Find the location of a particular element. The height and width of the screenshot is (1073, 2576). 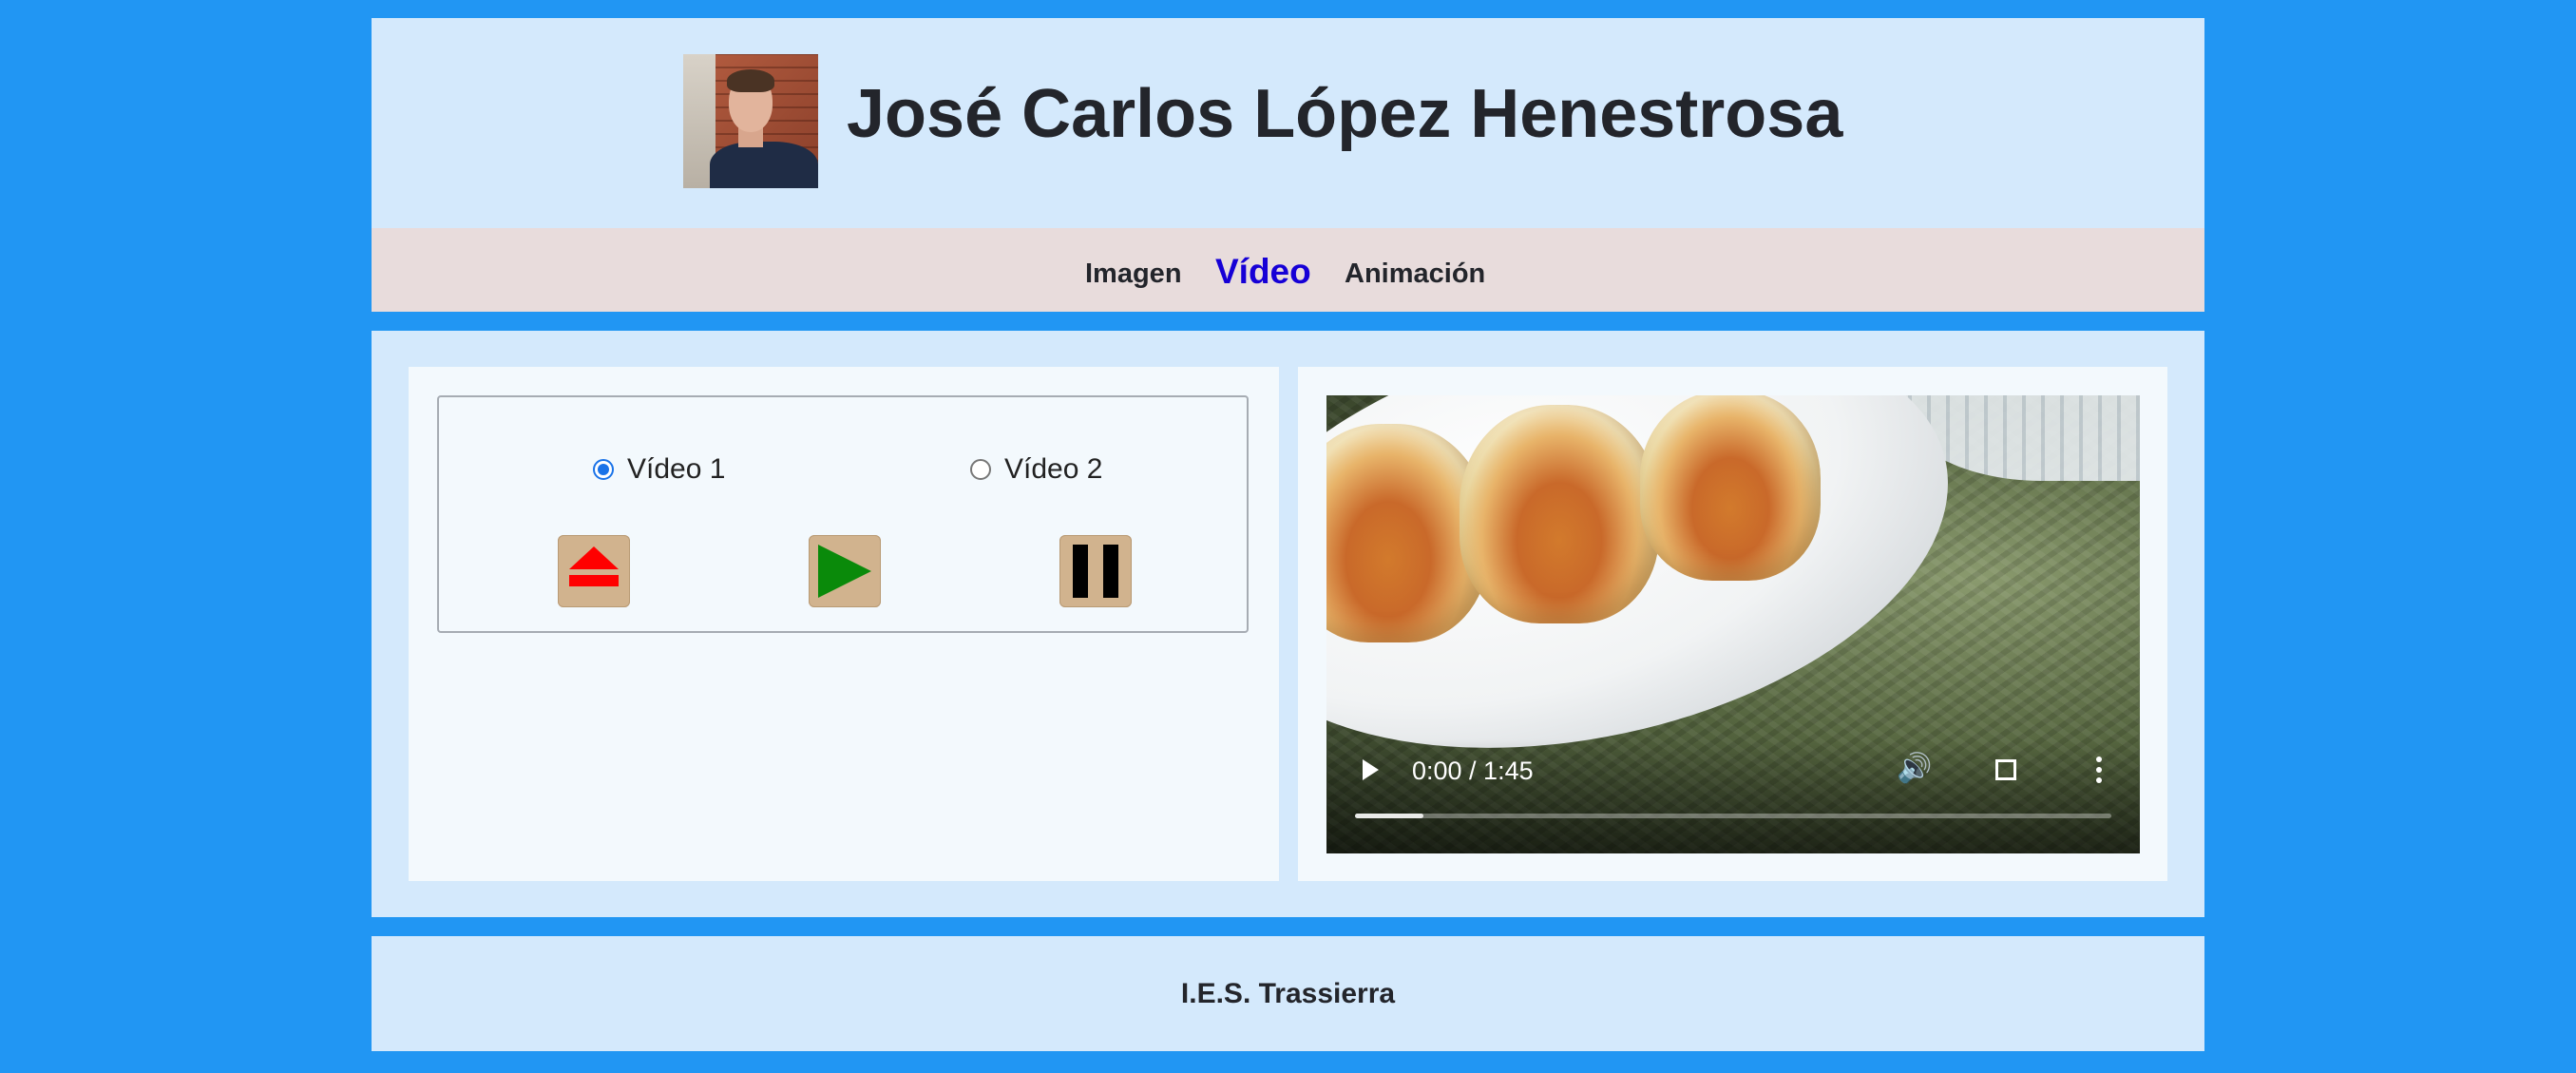

pause-button is located at coordinates (1095, 571).